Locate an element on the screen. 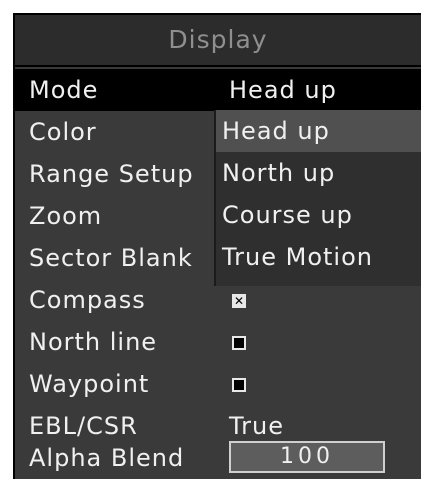 This screenshot has width=422, height=479. mode-option-label: North up is located at coordinates (279, 173).